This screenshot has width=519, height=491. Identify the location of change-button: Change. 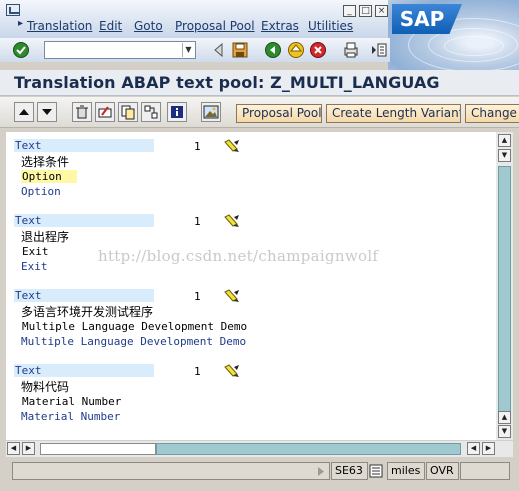
(492, 113).